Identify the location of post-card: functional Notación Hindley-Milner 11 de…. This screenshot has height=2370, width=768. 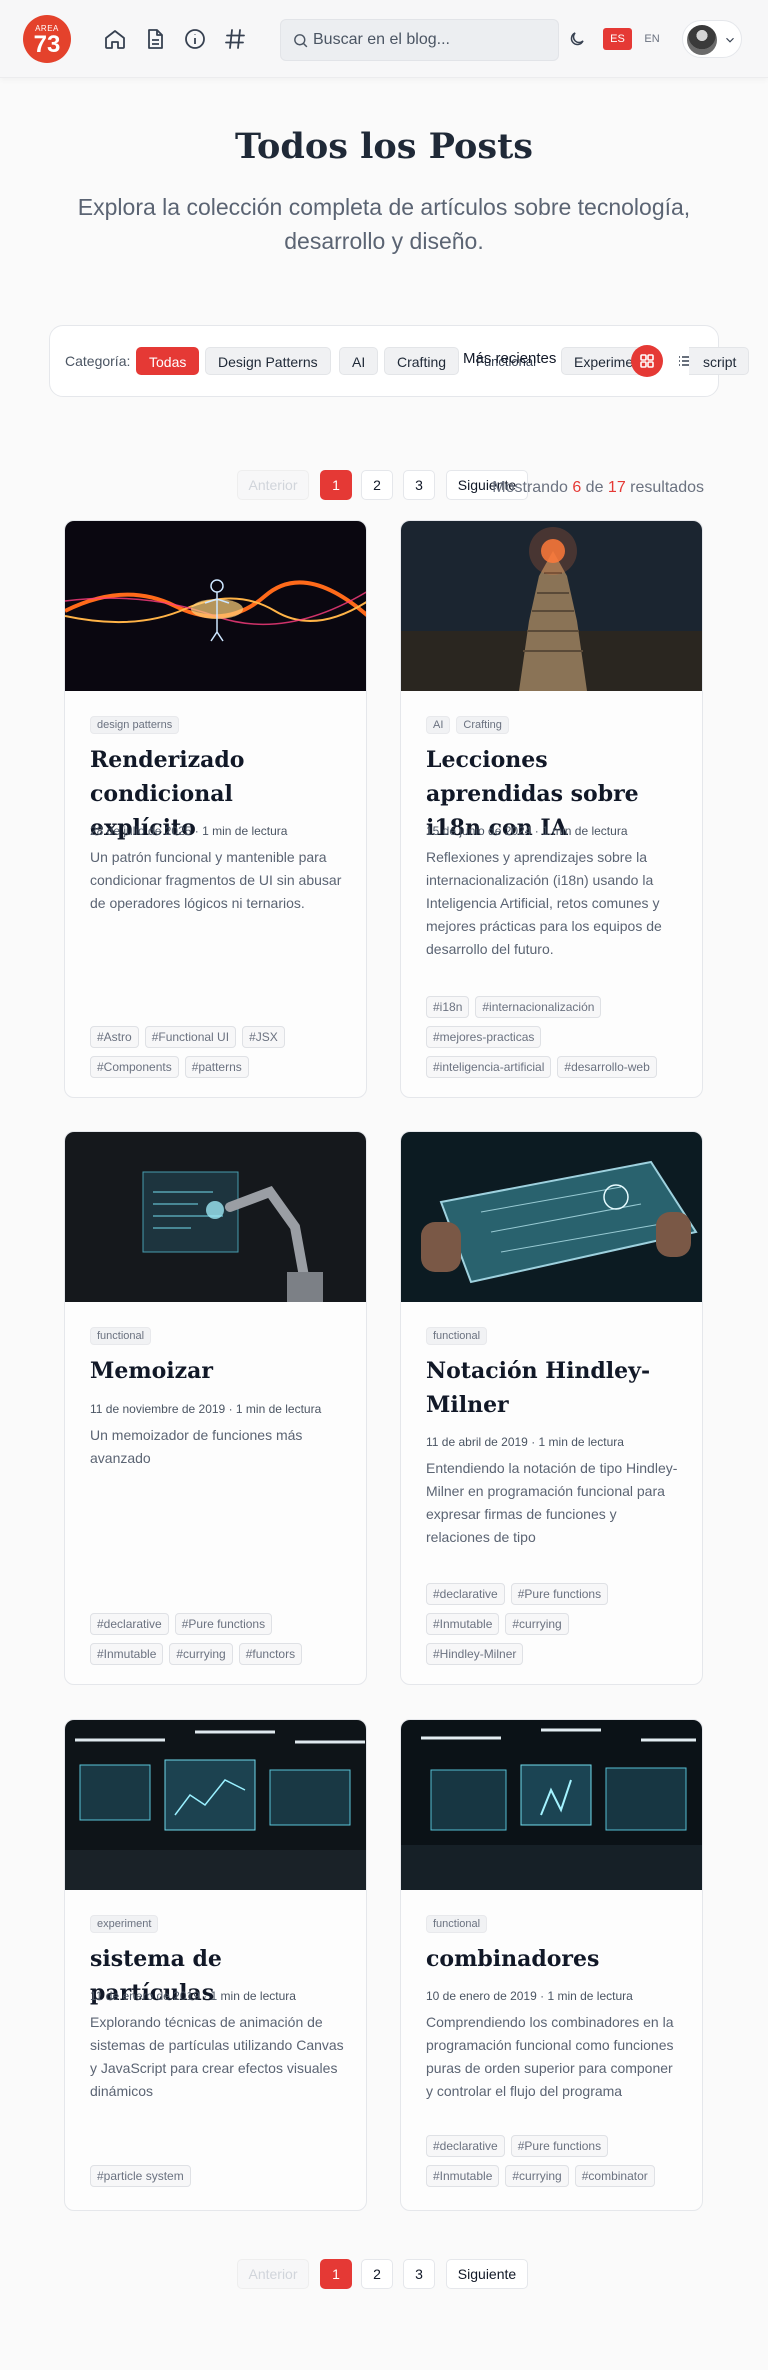
(551, 1408).